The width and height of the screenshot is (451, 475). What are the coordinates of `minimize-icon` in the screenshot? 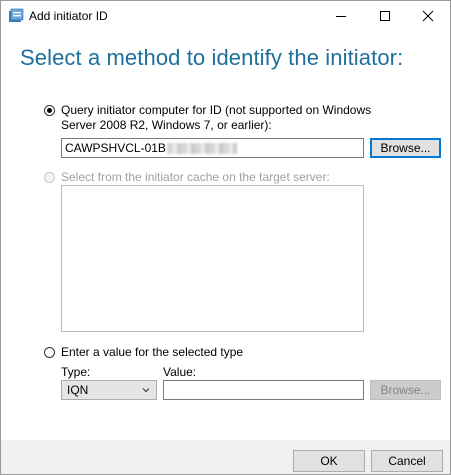 It's located at (341, 16).